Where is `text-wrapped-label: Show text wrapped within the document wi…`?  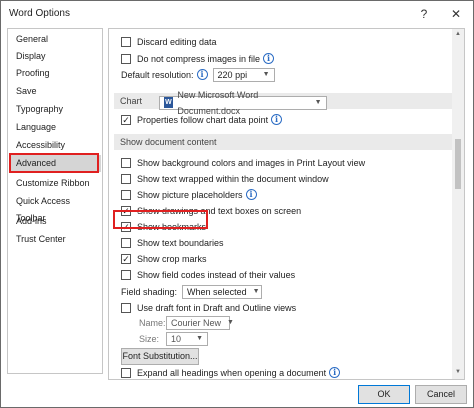 text-wrapped-label: Show text wrapped within the document wi… is located at coordinates (233, 178).